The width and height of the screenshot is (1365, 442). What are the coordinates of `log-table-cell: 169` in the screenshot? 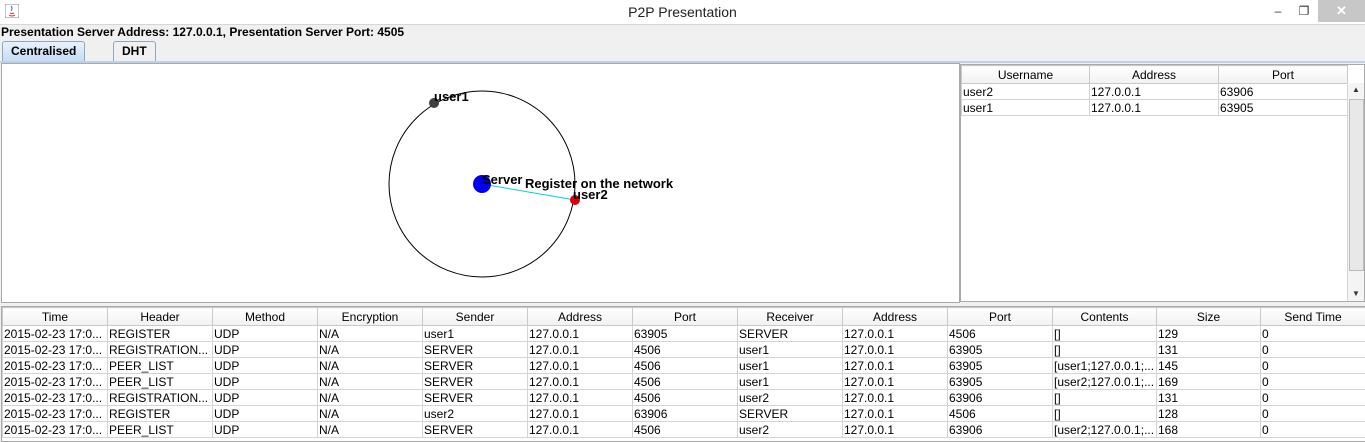 It's located at (1209, 382).